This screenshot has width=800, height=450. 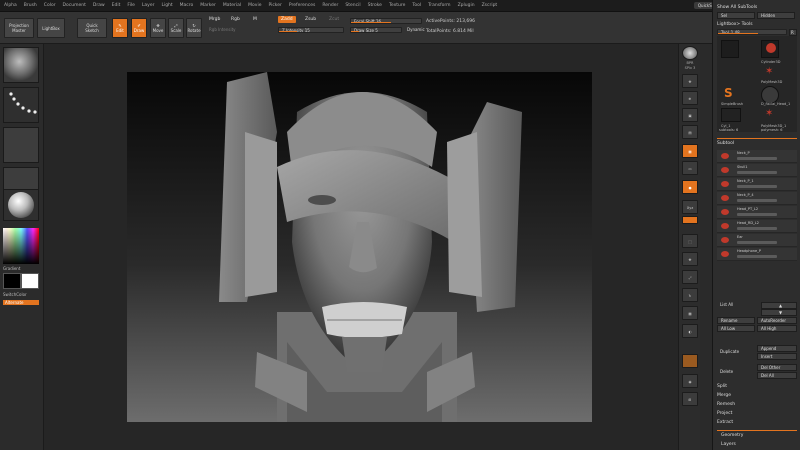 I want to click on draw-size-slider: Draw Size 5, so click(x=376, y=30).